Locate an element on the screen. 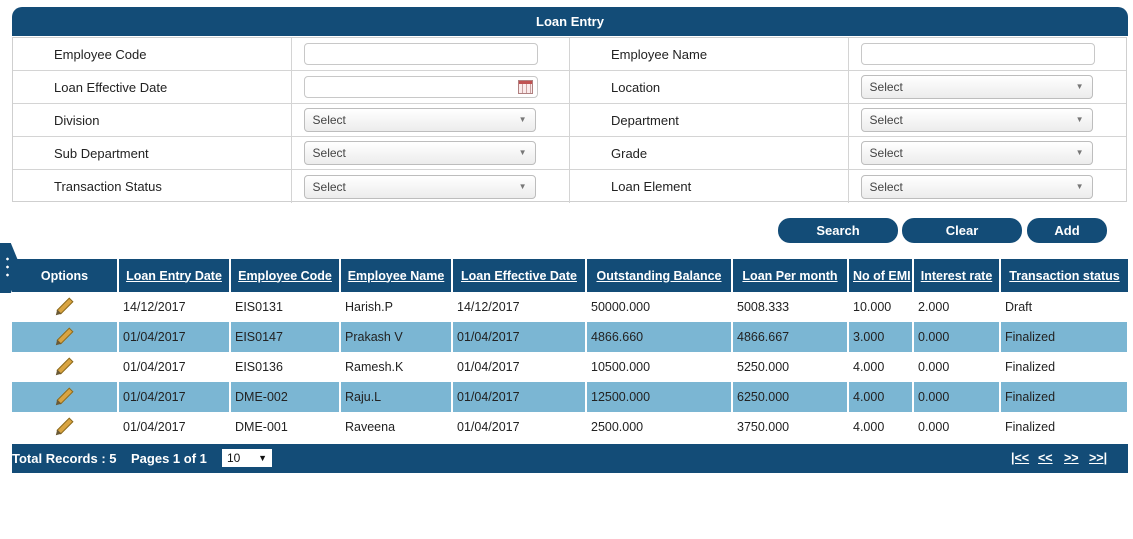  sub-department-label: Sub Department is located at coordinates (101, 153).